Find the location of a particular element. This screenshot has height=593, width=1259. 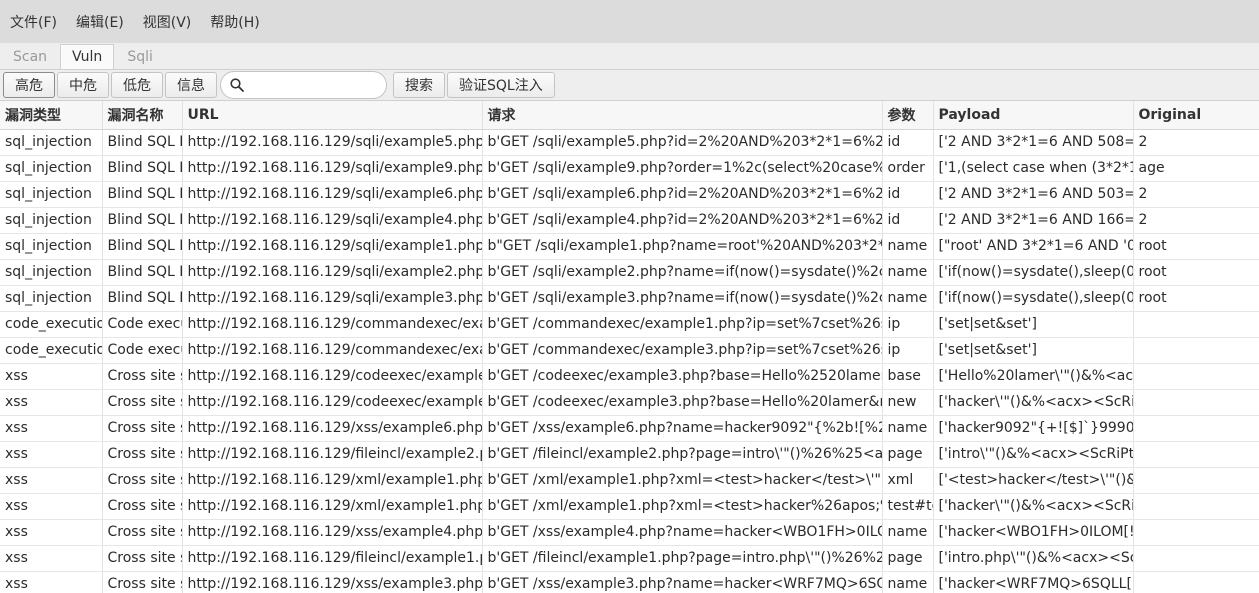

cell-url: http://192.168.116.129/xss/example6.php is located at coordinates (332, 428).